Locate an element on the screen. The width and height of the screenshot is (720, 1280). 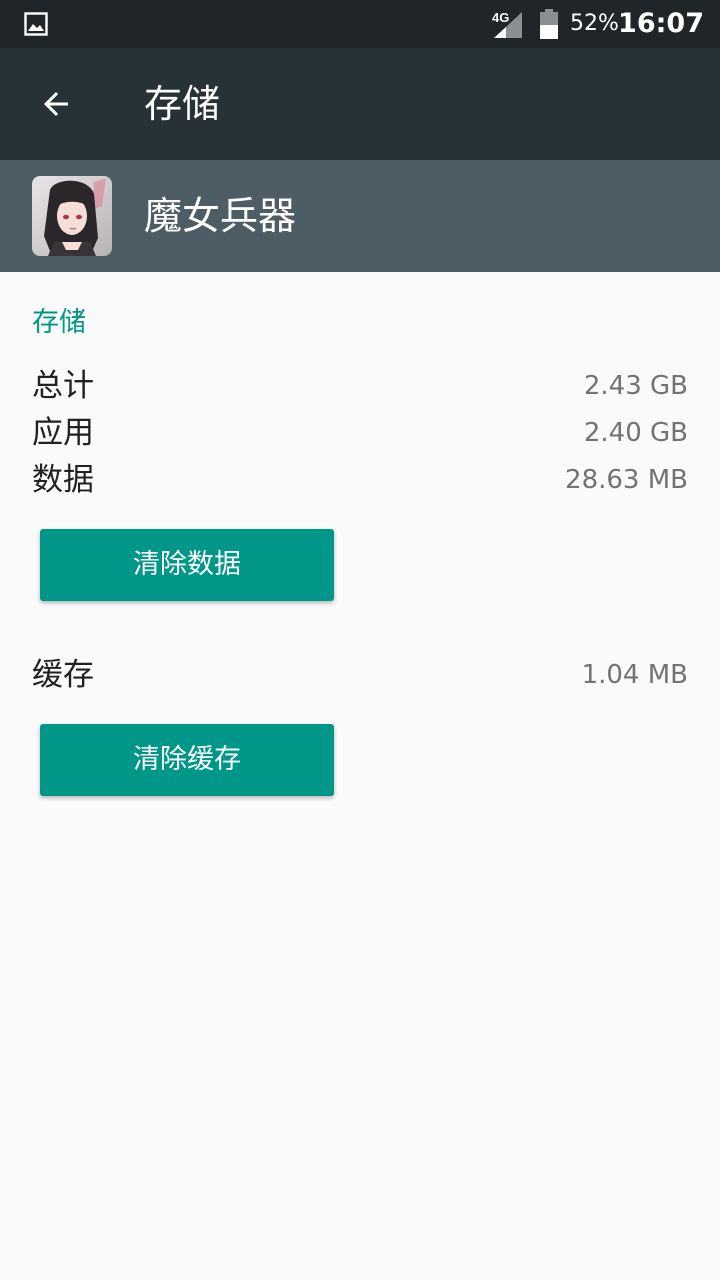
clear-cache-button: 清除缓存 is located at coordinates (187, 760).